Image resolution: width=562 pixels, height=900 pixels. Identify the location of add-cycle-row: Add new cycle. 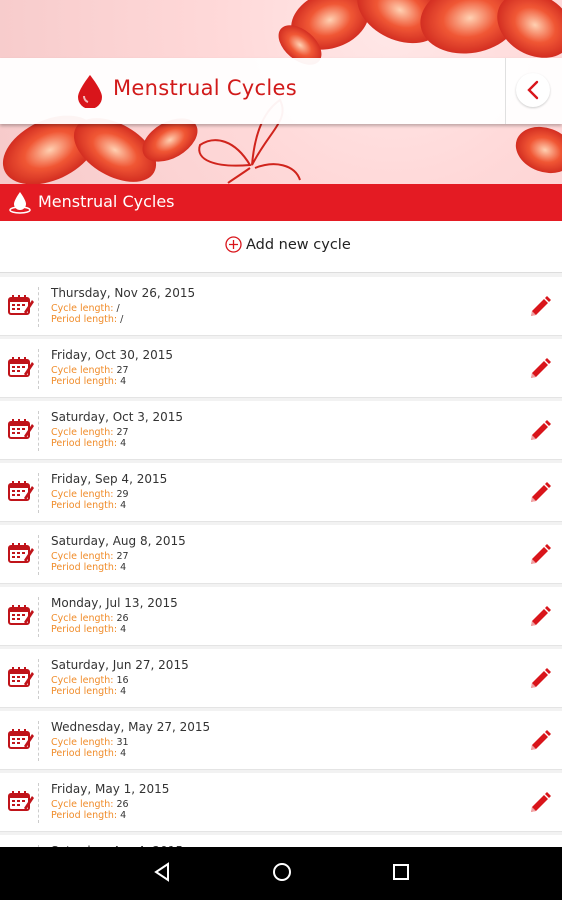
(281, 247).